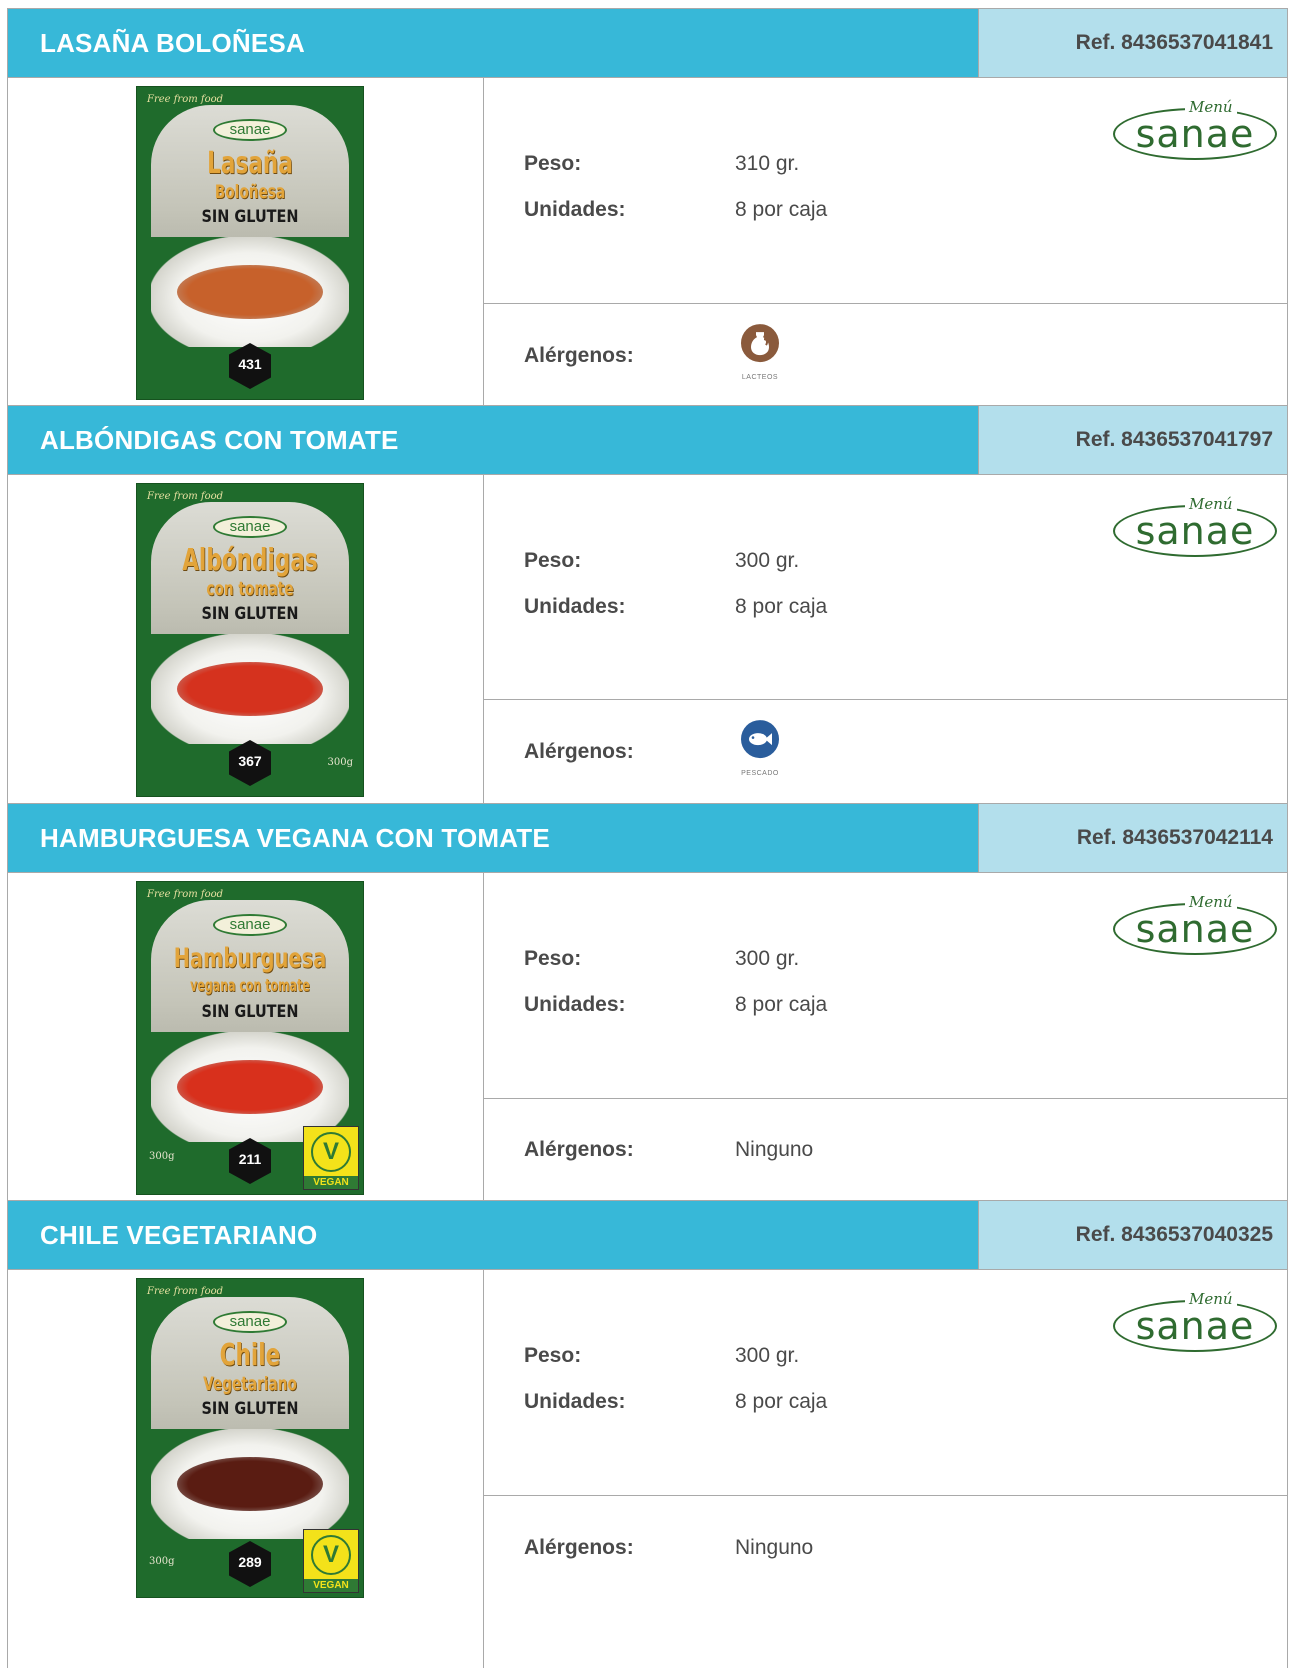 The image size is (1295, 1668). I want to click on allergen-caption: LACTEOS, so click(760, 378).